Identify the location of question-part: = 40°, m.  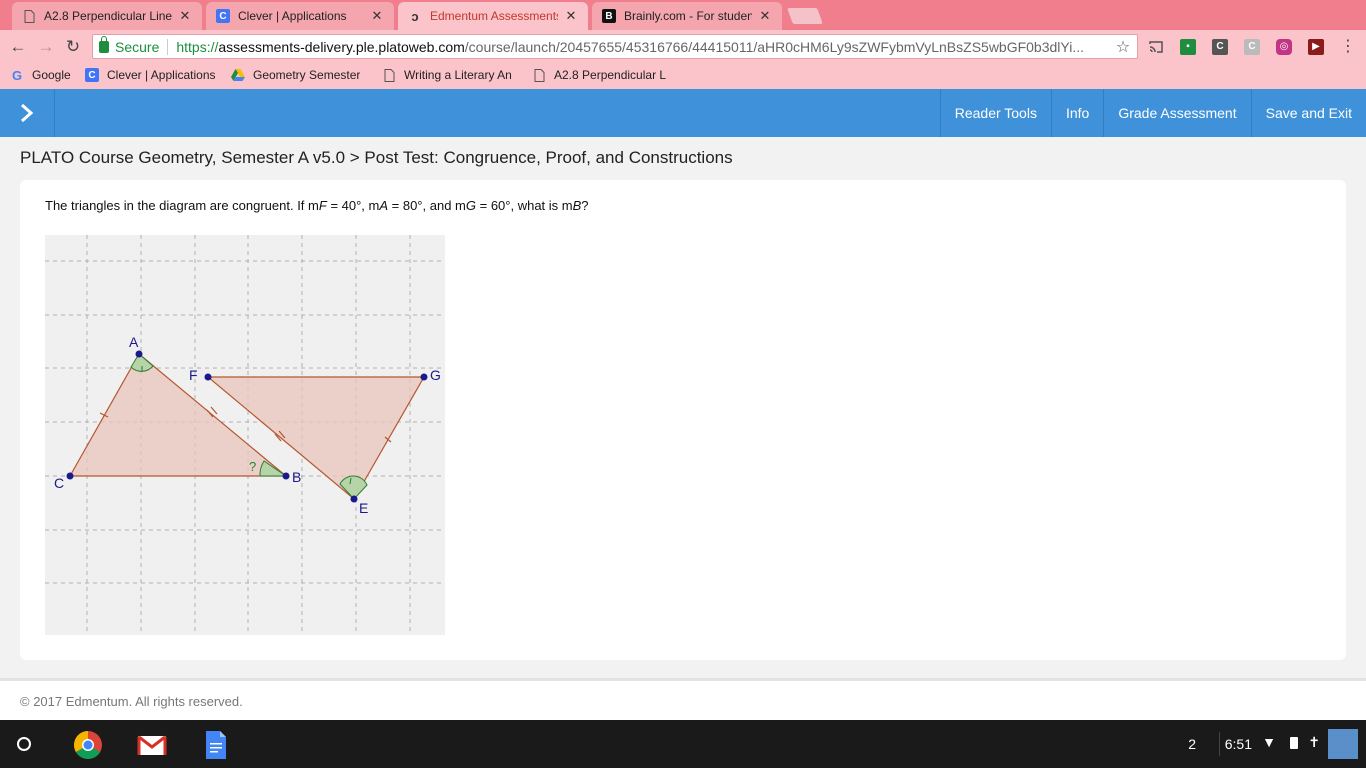
(353, 205).